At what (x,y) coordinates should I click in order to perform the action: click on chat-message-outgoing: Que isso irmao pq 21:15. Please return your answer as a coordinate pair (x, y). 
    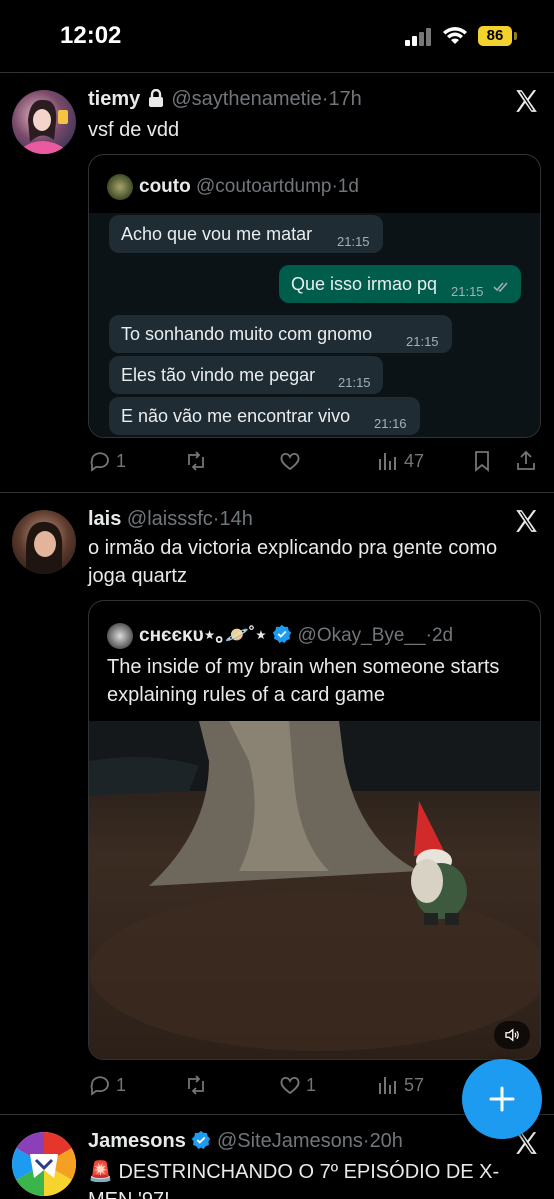
    Looking at the image, I should click on (400, 284).